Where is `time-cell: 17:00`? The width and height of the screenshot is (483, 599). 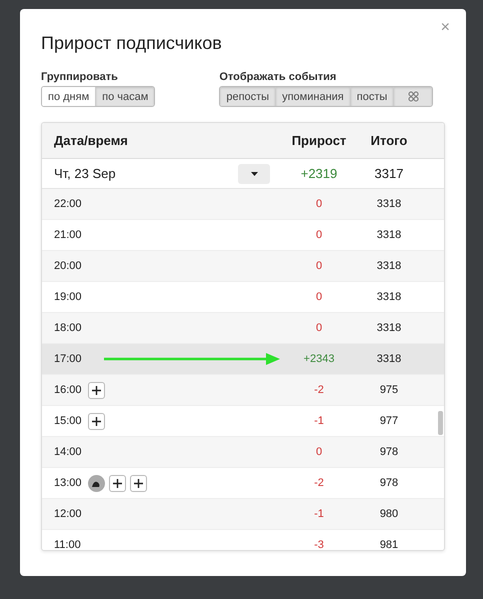 time-cell: 17:00 is located at coordinates (68, 359).